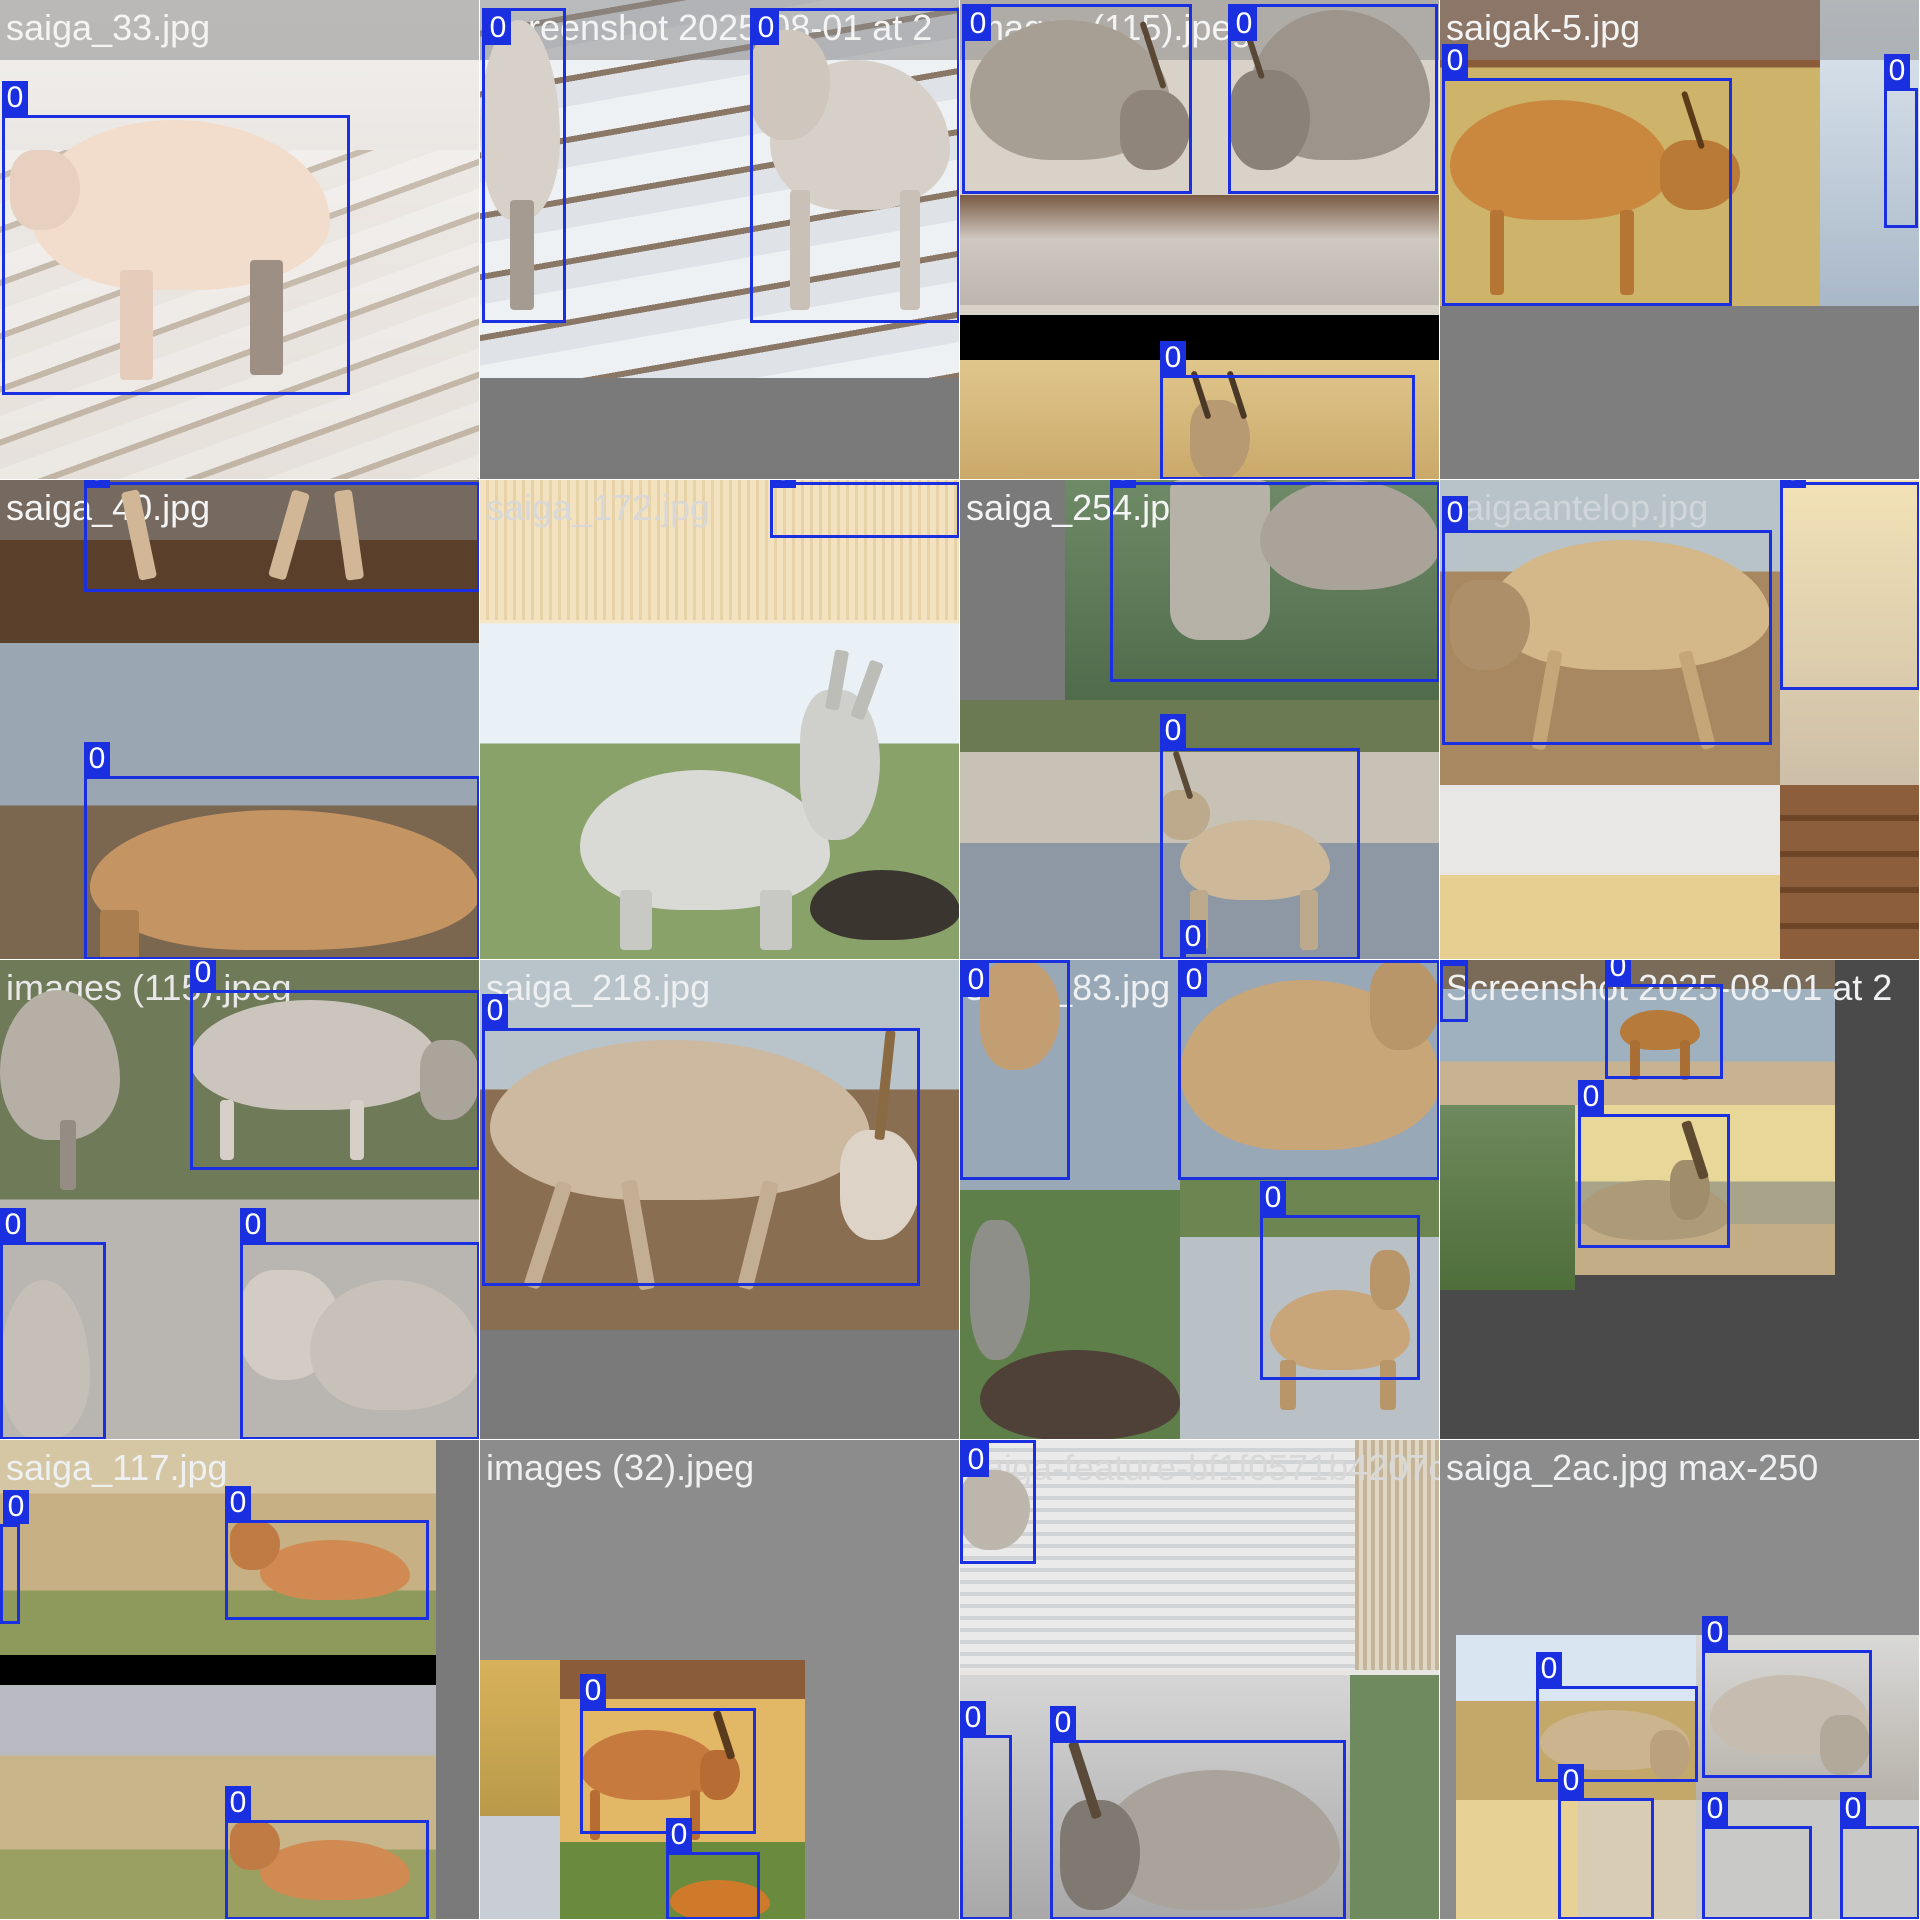  Describe the element at coordinates (1200, 720) in the screenshot. I see `mosaic-tile: saiga_254.jpg 0 0 0` at that location.